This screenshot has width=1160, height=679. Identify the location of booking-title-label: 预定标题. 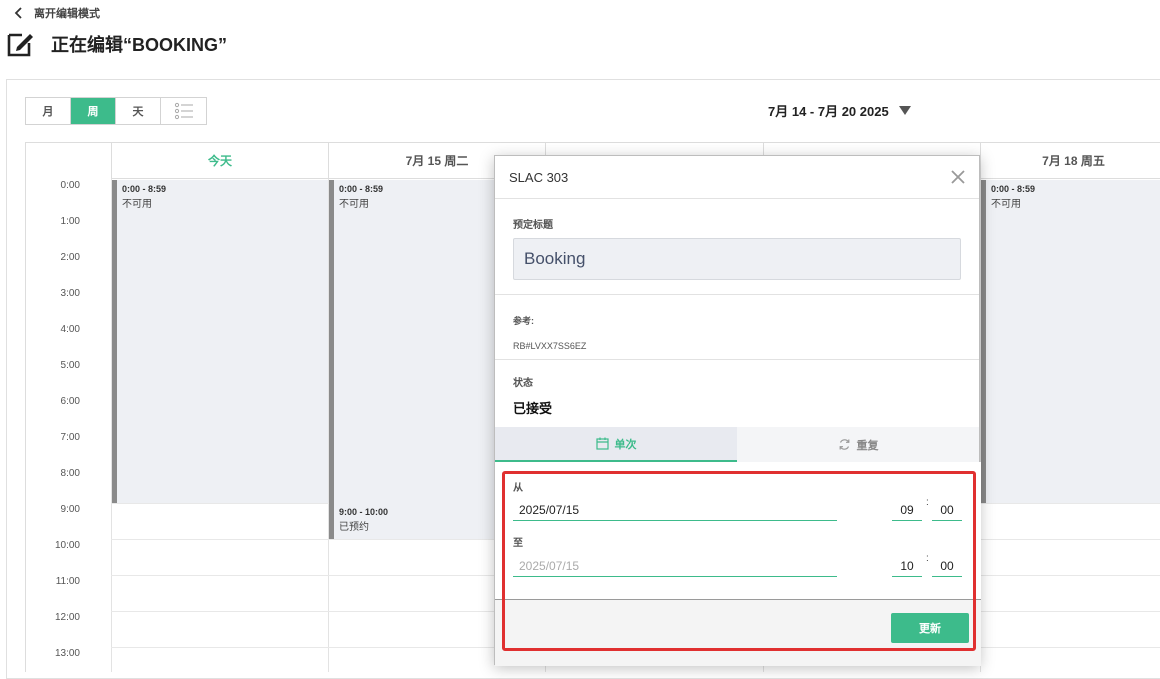
(533, 225).